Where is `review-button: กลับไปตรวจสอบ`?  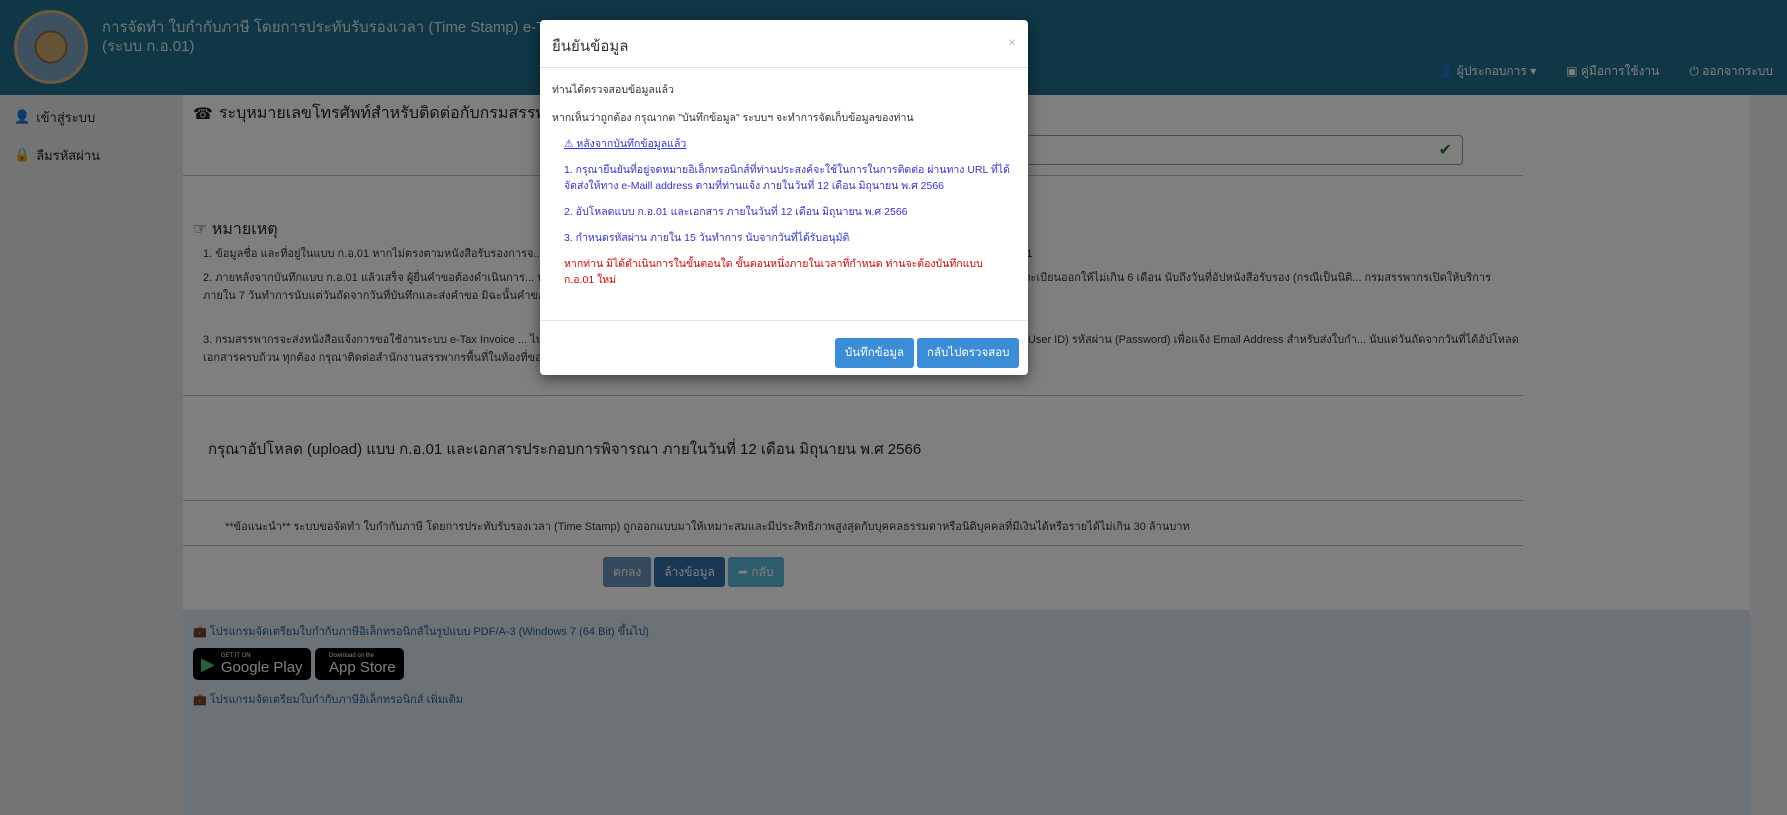 review-button: กลับไปตรวจสอบ is located at coordinates (968, 353).